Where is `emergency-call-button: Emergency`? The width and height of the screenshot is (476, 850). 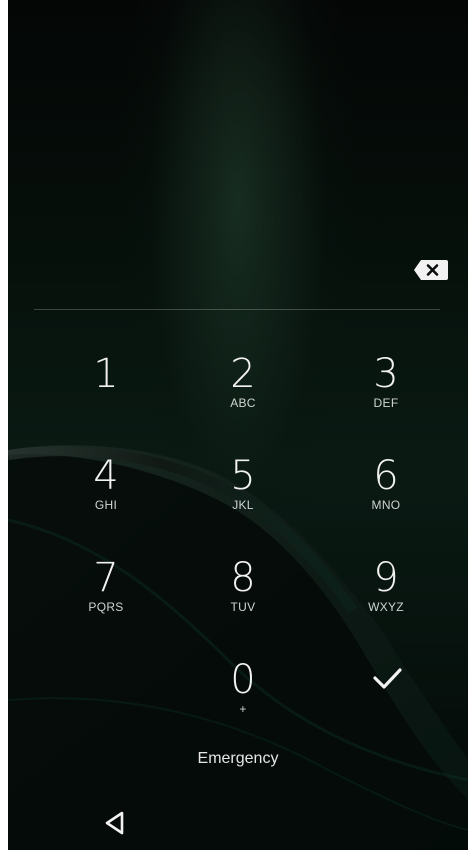
emergency-call-button: Emergency is located at coordinates (238, 759).